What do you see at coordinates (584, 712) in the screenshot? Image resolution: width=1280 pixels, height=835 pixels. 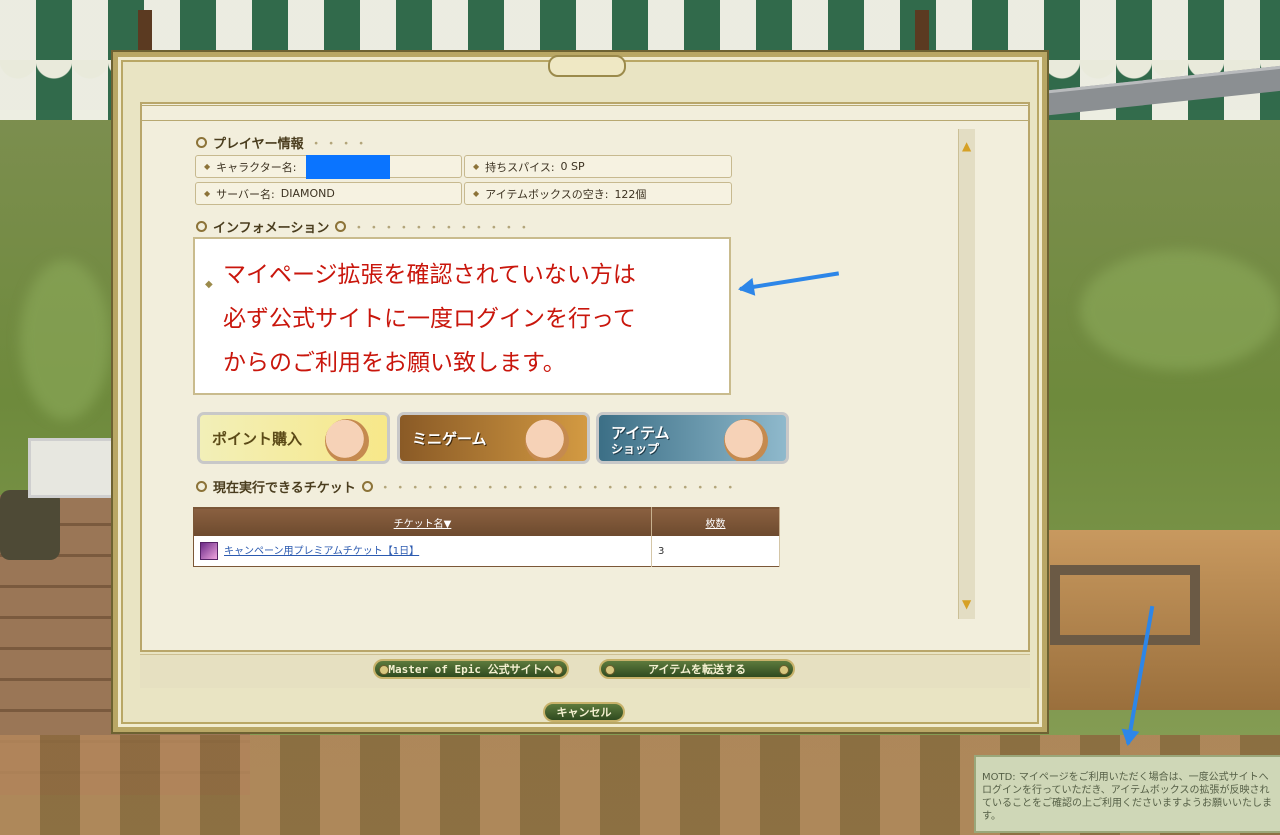 I see `cancel-button: キャンセル` at bounding box center [584, 712].